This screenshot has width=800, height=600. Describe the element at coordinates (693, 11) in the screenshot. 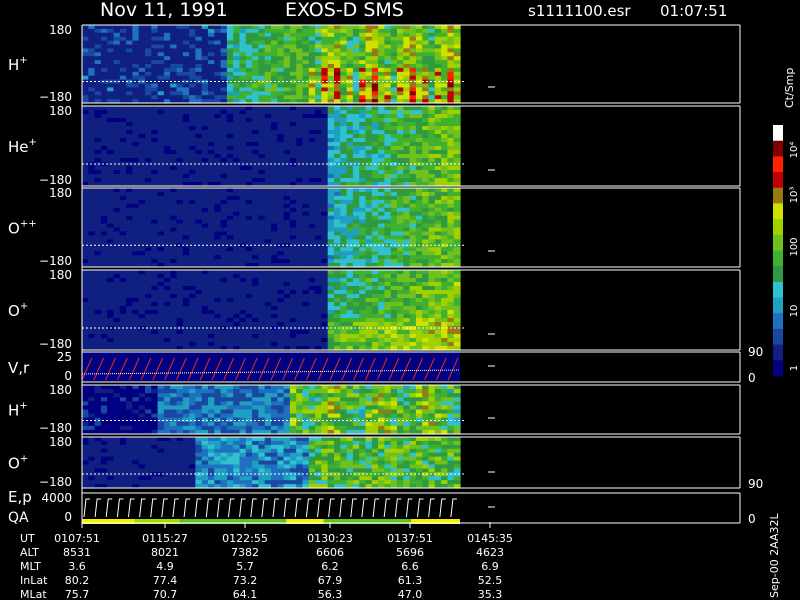

I see `header-time: 01:07:51` at that location.